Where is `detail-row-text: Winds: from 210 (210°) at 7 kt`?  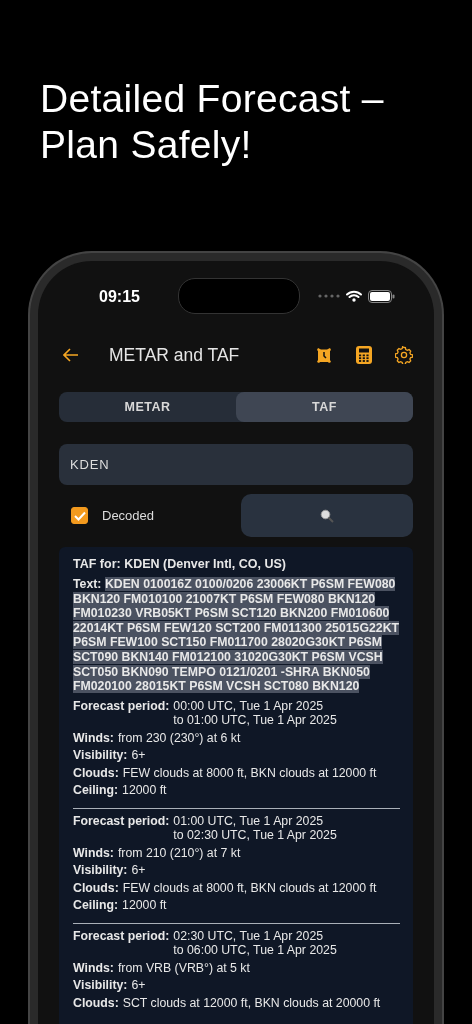
detail-row-text: Winds: from 210 (210°) at 7 kt is located at coordinates (157, 853).